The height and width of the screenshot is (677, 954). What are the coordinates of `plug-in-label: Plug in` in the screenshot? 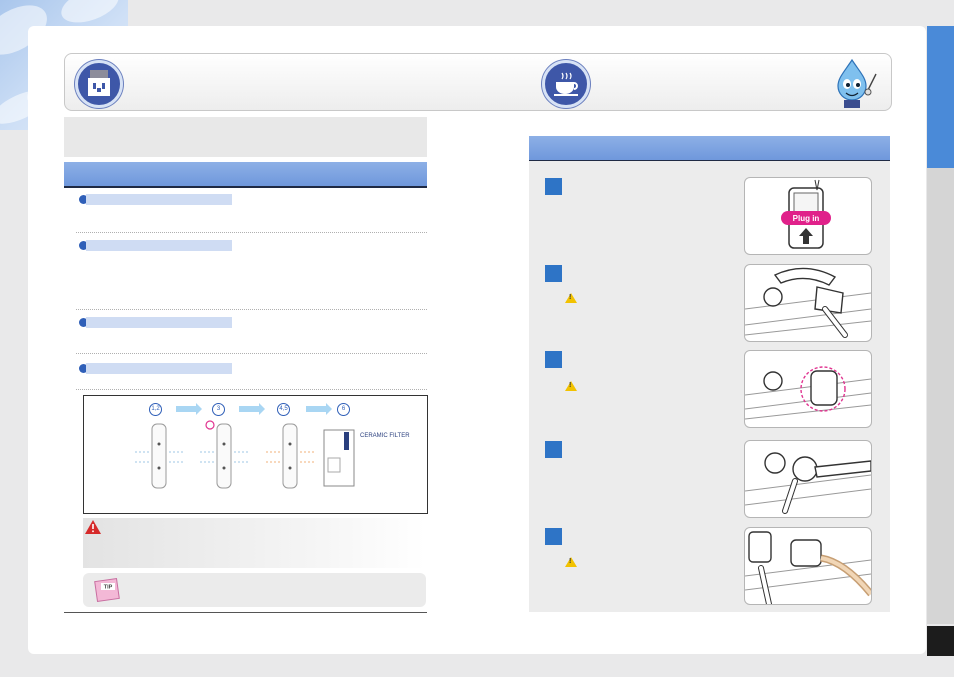 It's located at (806, 218).